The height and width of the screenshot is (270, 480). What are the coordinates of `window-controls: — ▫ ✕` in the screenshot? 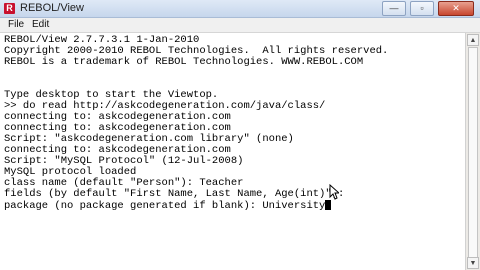 It's located at (428, 8).